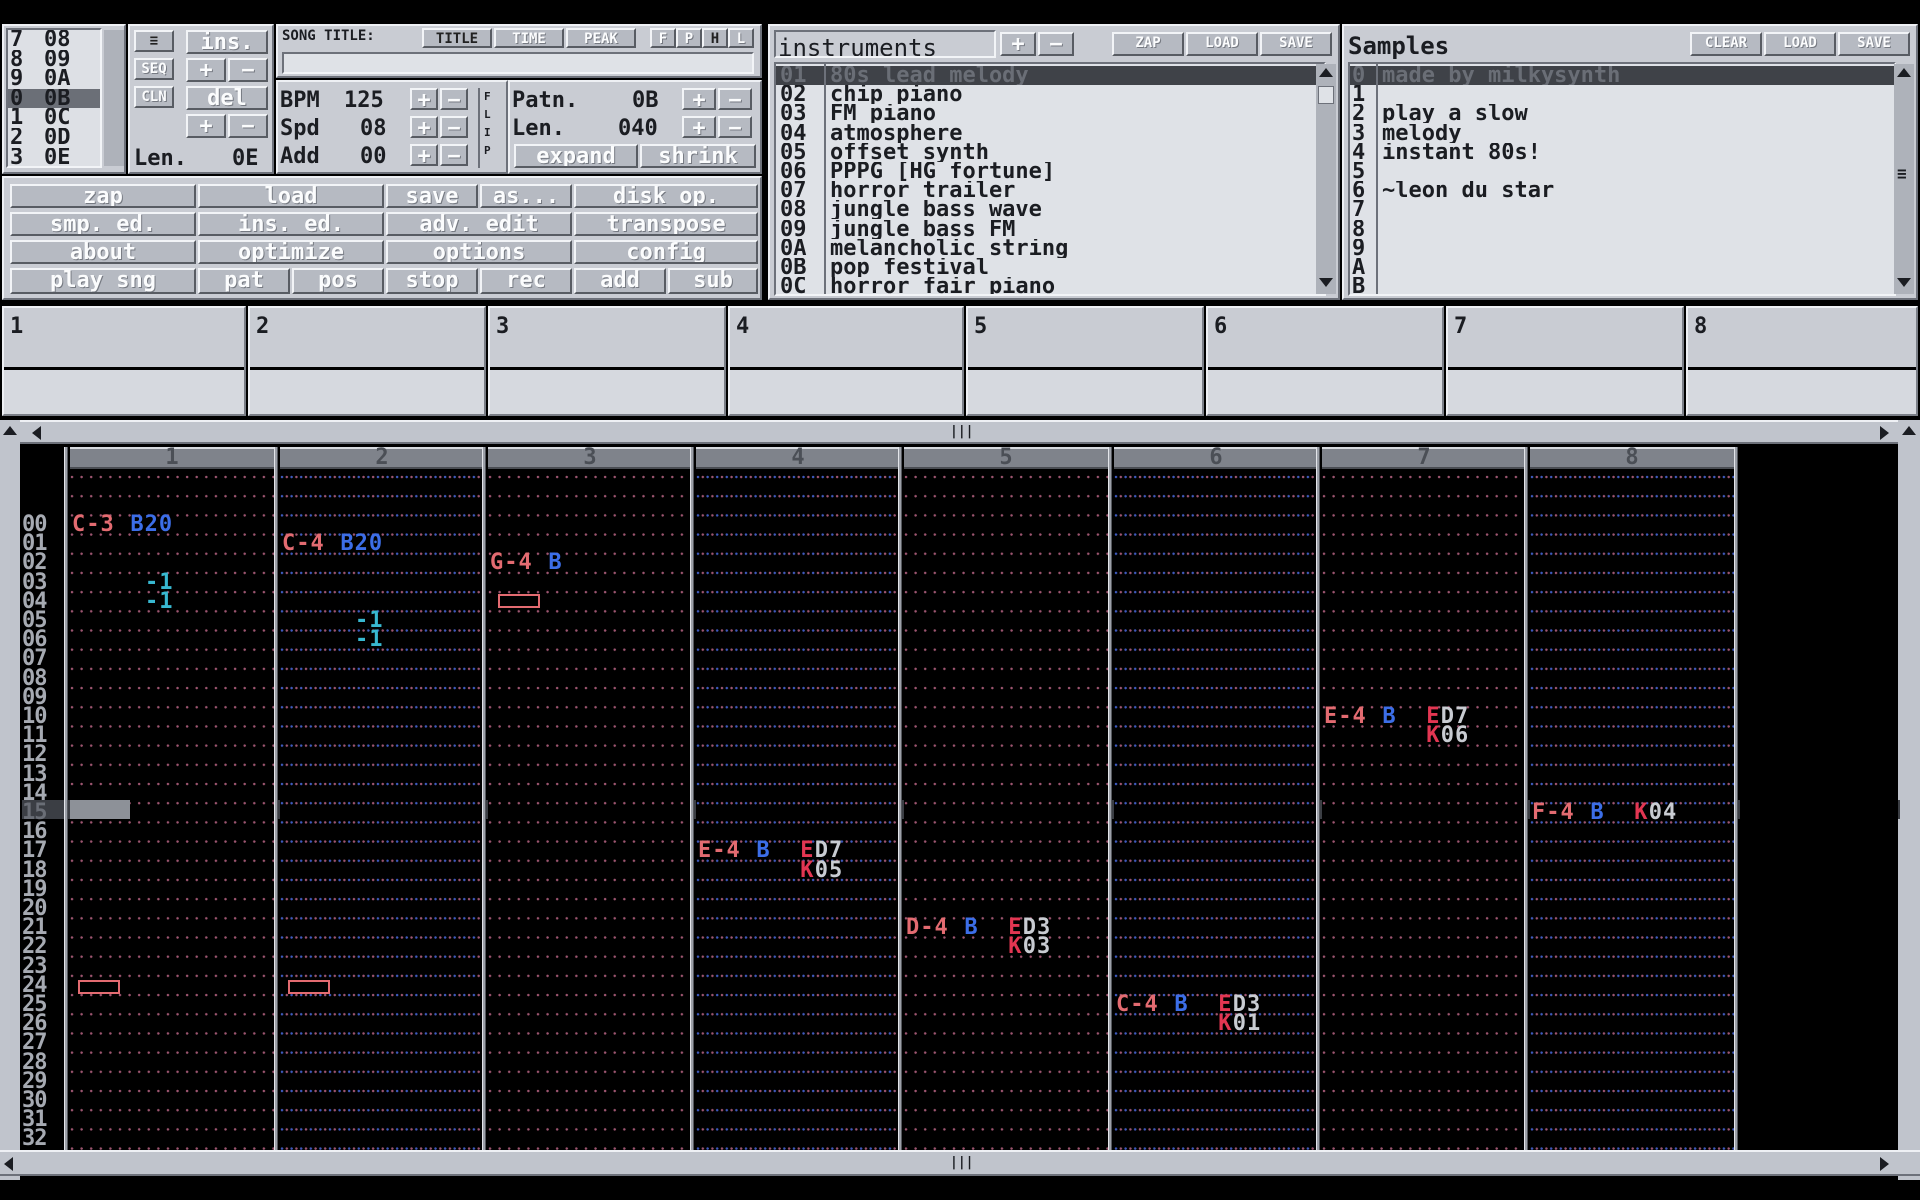 This screenshot has height=1200, width=1920. What do you see at coordinates (248, 70) in the screenshot?
I see `order-decrement-button: −` at bounding box center [248, 70].